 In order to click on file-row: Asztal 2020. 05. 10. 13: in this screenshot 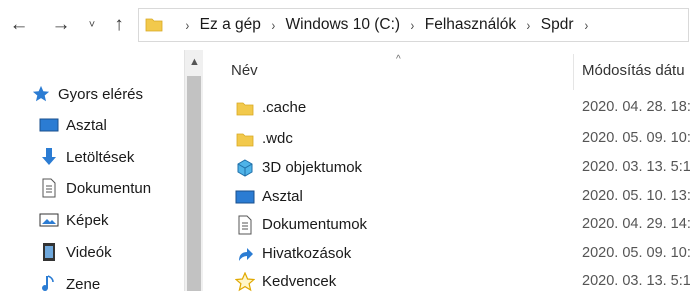, I will do `click(446, 197)`.